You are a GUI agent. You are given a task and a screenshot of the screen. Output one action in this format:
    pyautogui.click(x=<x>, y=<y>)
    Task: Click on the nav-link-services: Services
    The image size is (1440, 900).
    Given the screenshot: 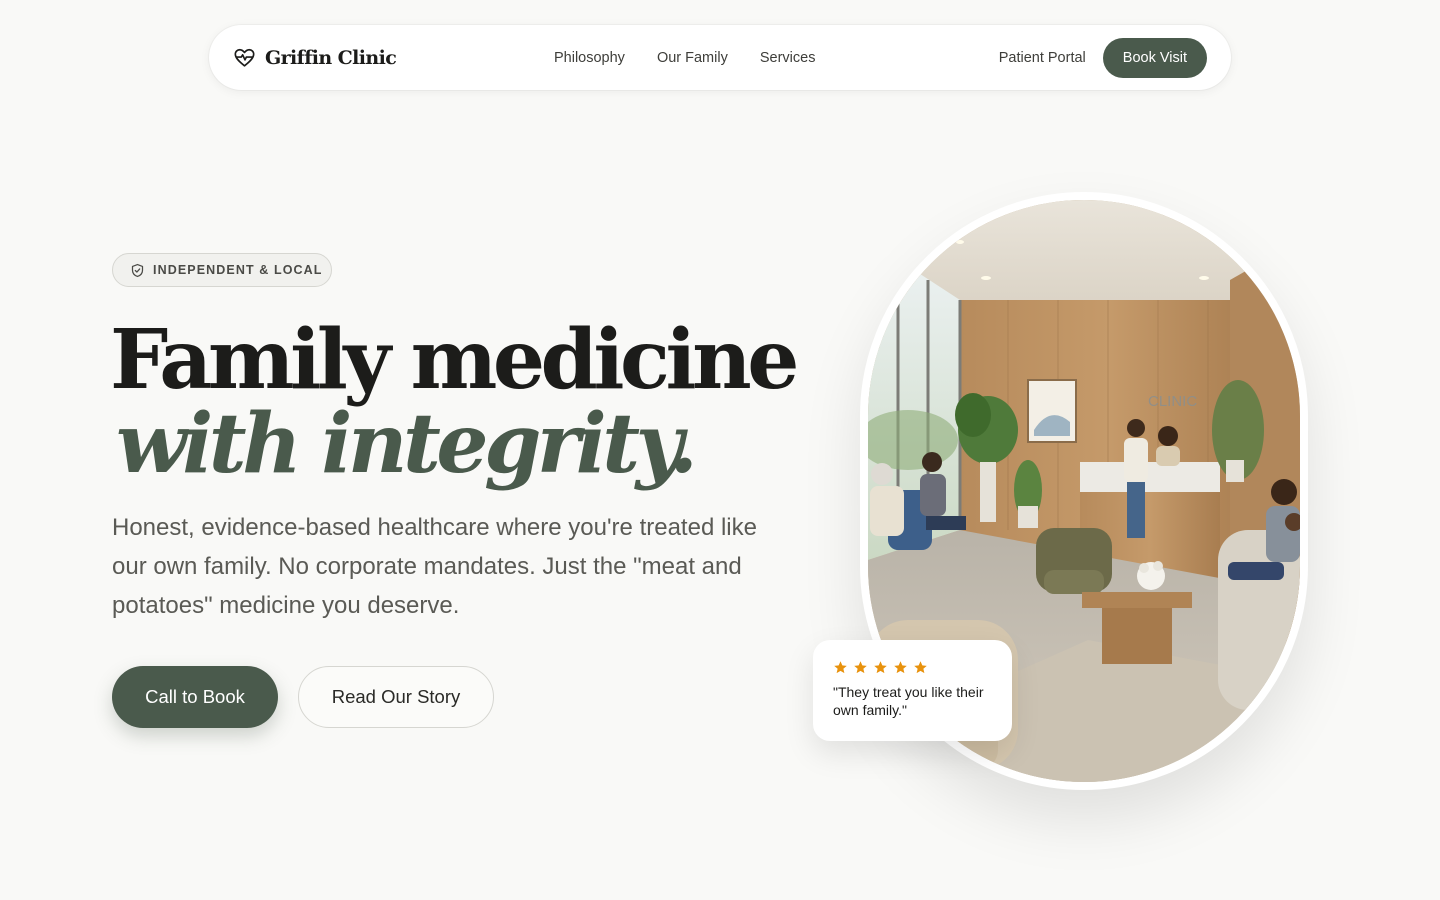 What is the action you would take?
    pyautogui.click(x=788, y=58)
    